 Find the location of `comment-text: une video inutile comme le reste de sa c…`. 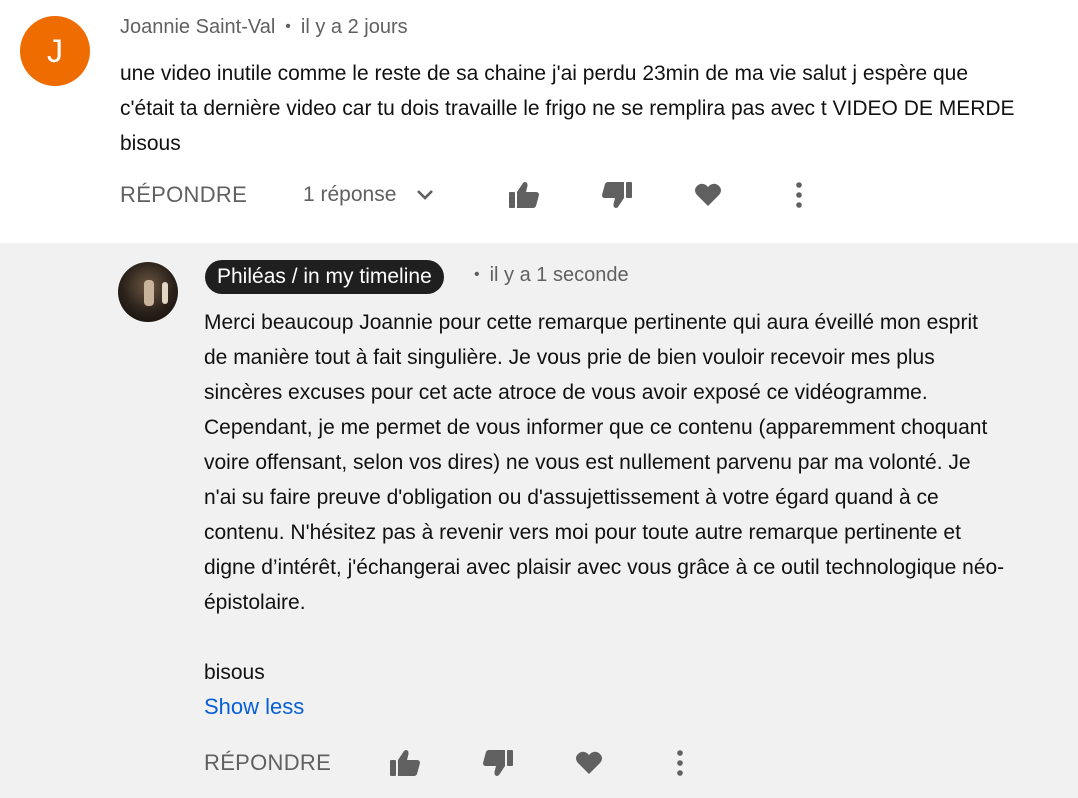

comment-text: une video inutile comme le reste de sa c… is located at coordinates (599, 108).